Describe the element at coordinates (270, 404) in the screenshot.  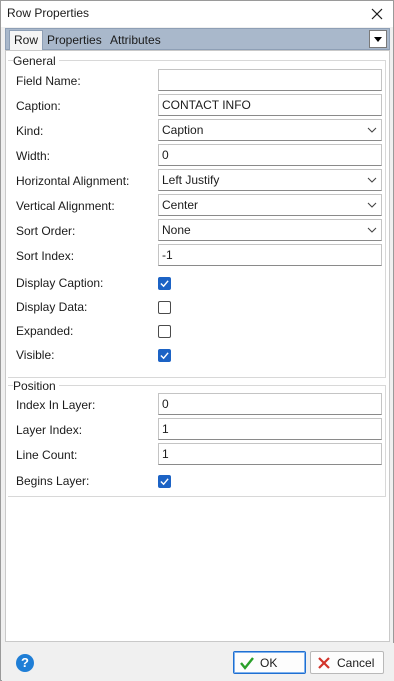
I see `index-in-layer-input: 0` at that location.